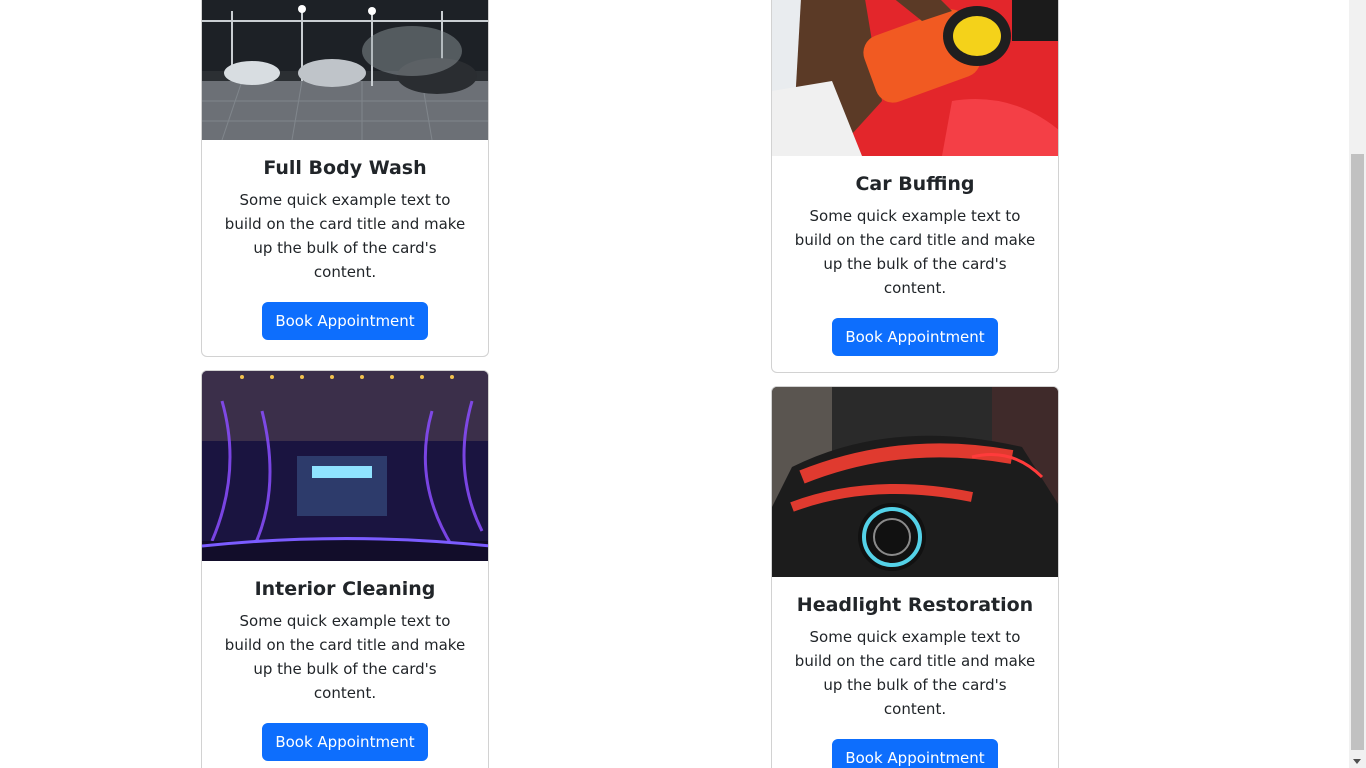  I want to click on vertical-scrollbar, so click(1357, 384).